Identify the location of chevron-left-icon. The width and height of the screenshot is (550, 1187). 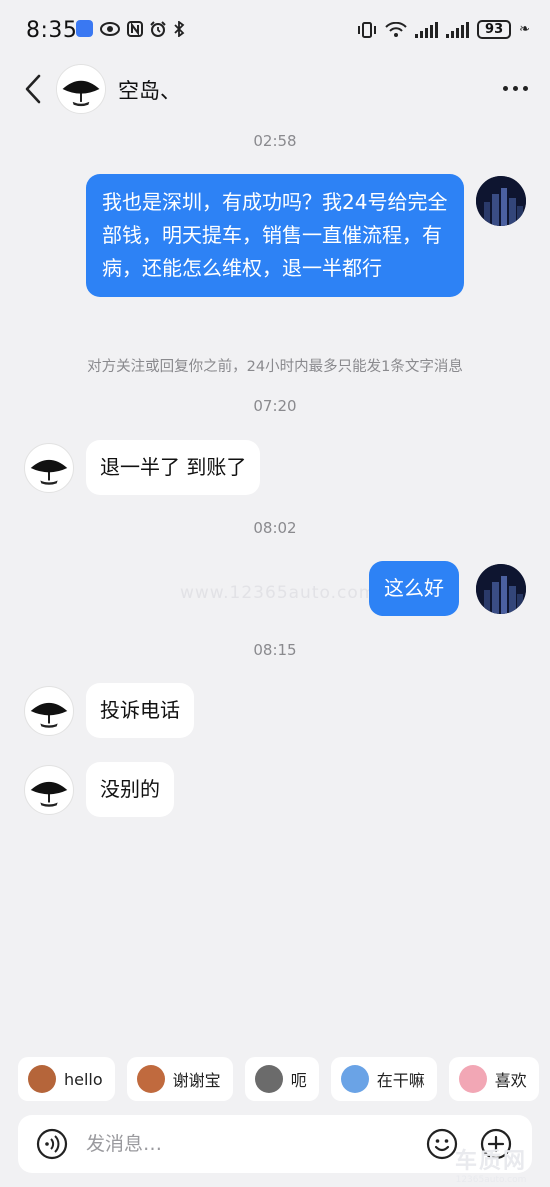
(33, 89).